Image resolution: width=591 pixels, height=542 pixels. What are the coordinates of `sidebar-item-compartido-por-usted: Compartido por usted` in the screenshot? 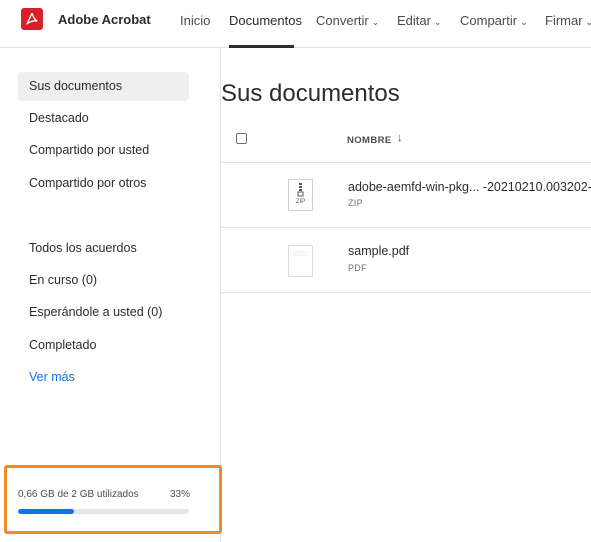 It's located at (103, 150).